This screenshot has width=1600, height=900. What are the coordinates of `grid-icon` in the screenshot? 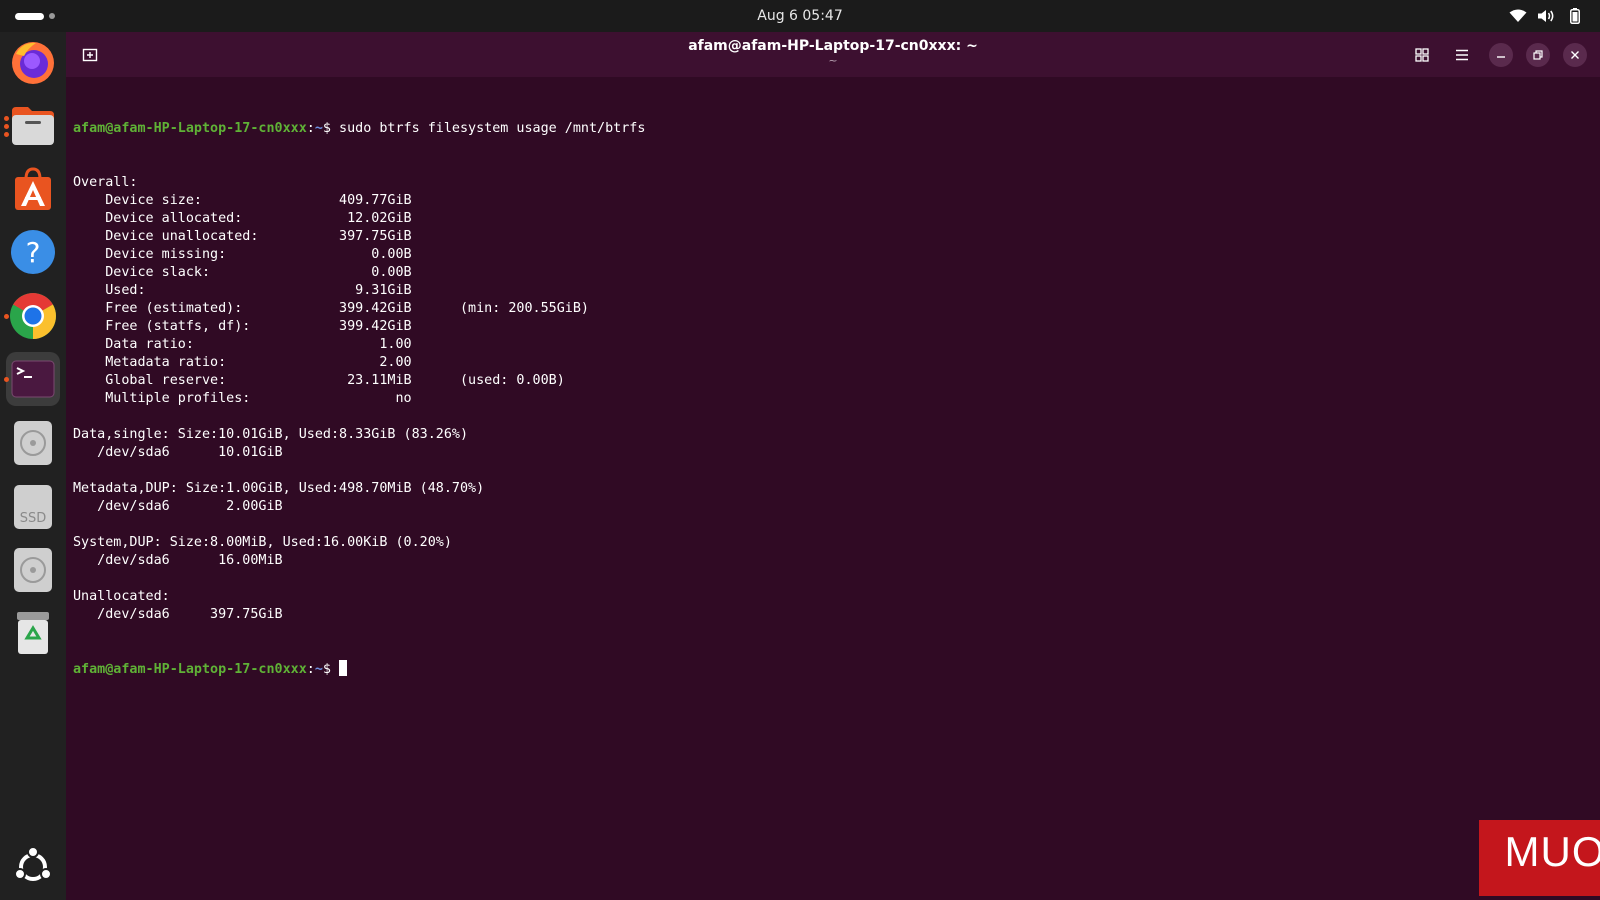 It's located at (1422, 55).